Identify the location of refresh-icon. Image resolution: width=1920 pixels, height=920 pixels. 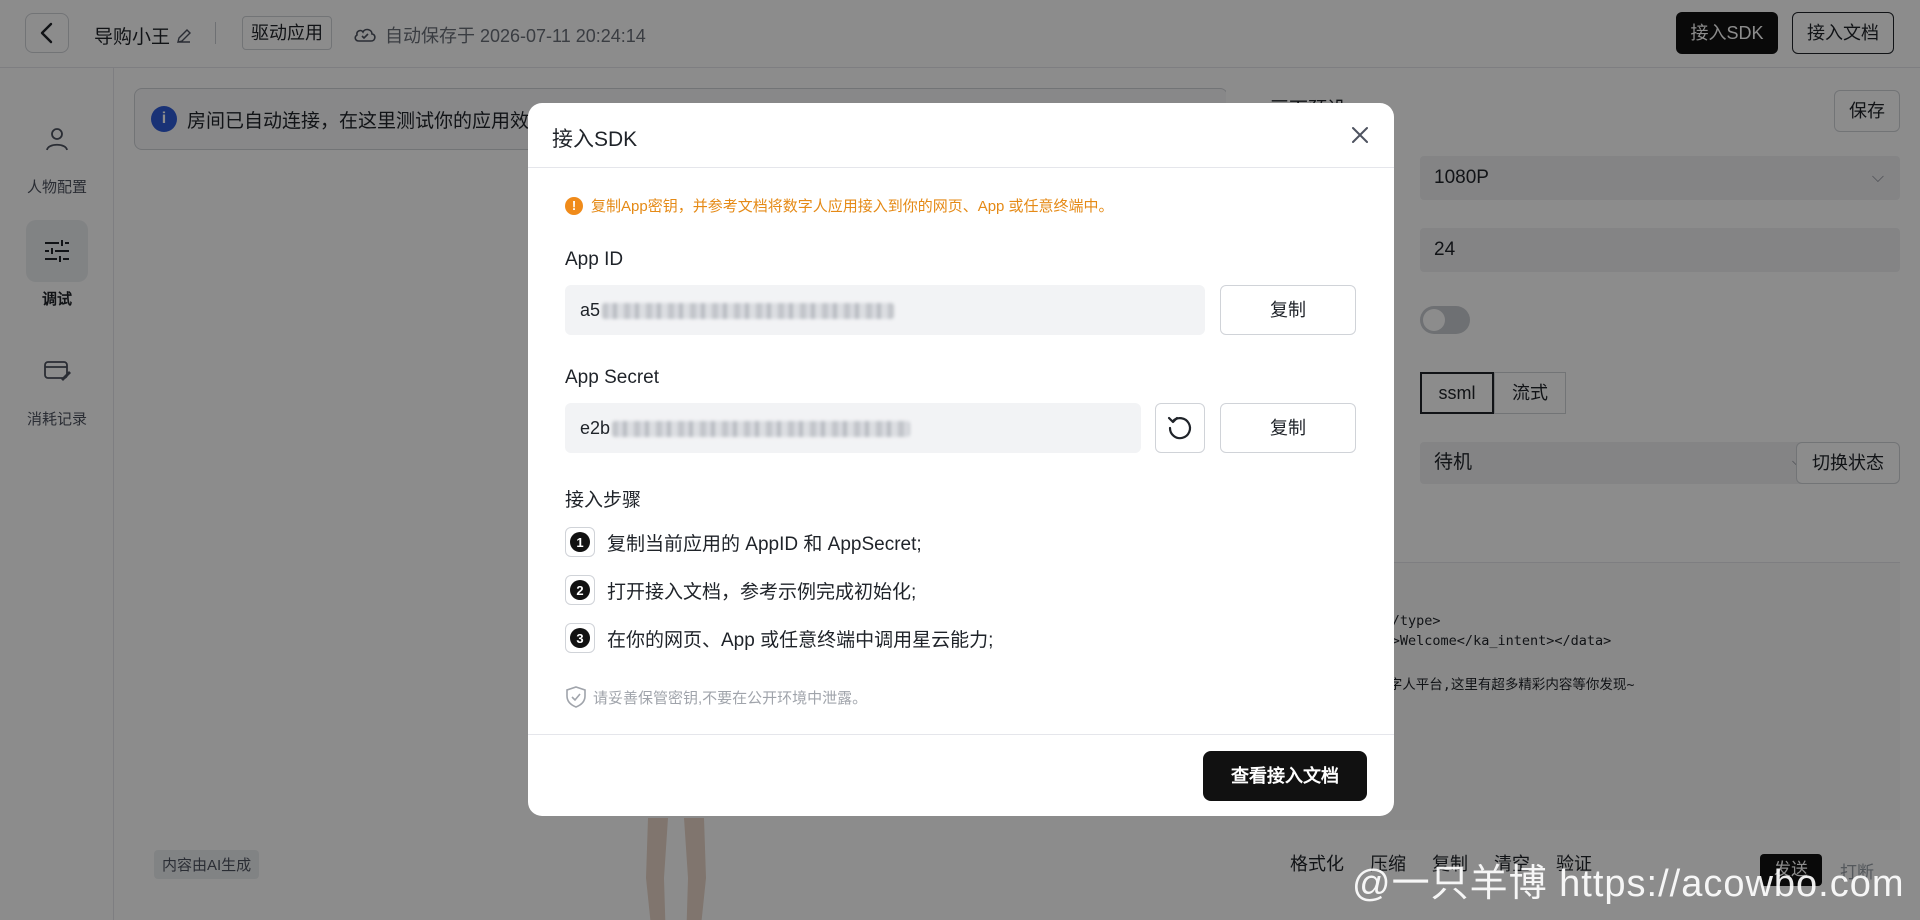
(1179, 428).